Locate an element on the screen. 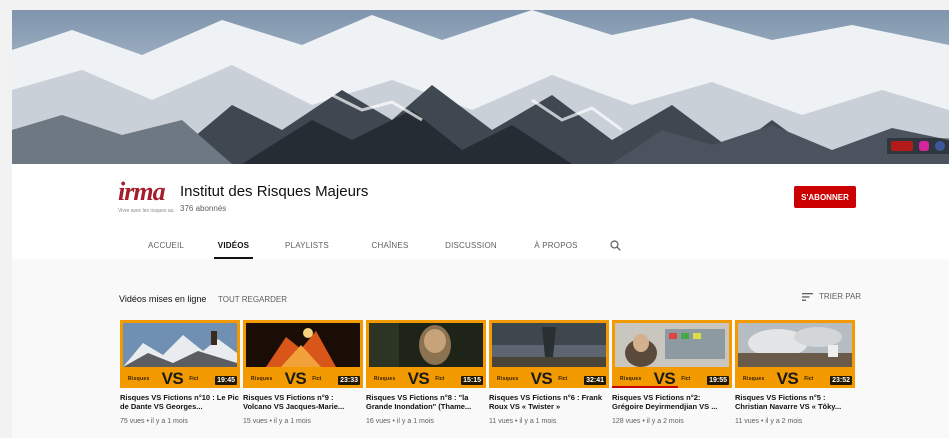 The image size is (949, 438). video-thumbnail: Risques VS Fict 19:45 is located at coordinates (180, 354).